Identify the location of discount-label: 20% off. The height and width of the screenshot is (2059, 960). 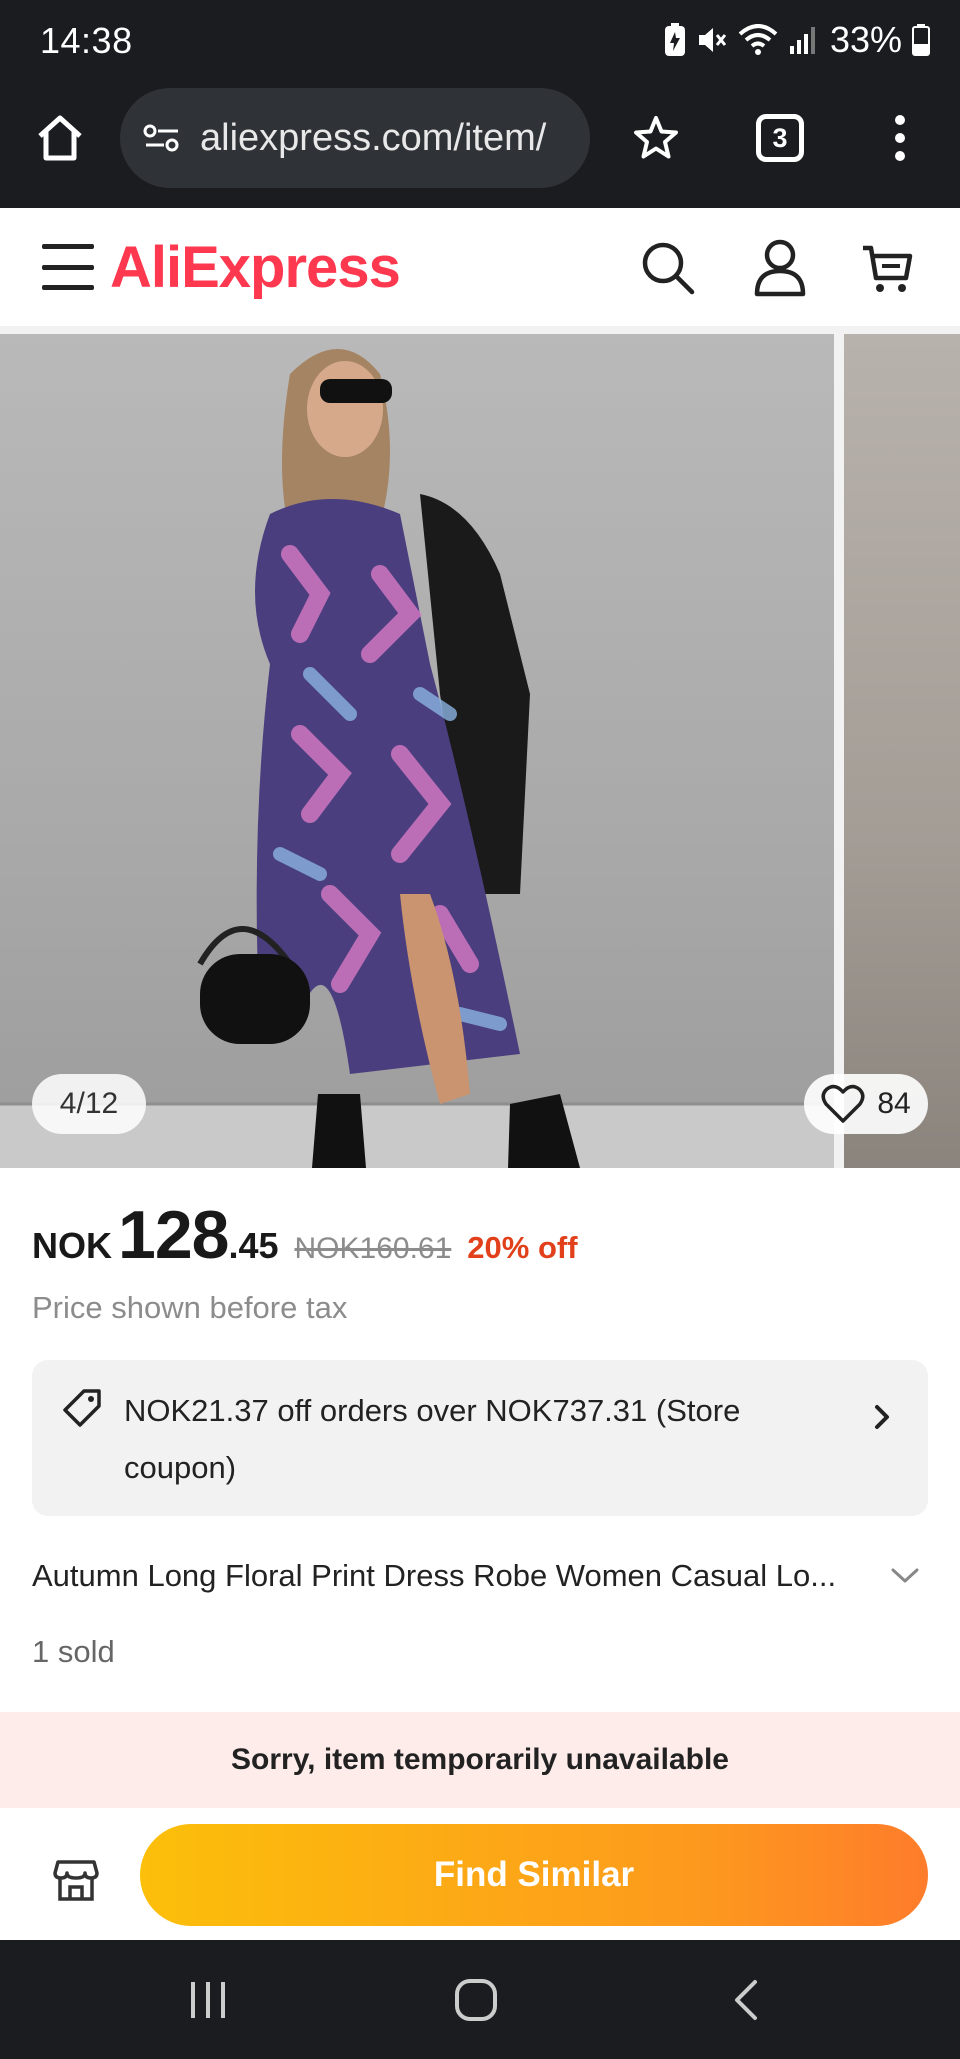
(522, 1247).